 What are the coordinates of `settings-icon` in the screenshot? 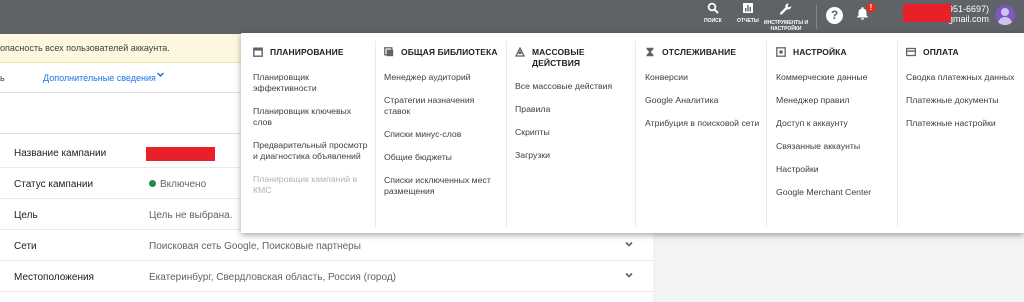 It's located at (781, 52).